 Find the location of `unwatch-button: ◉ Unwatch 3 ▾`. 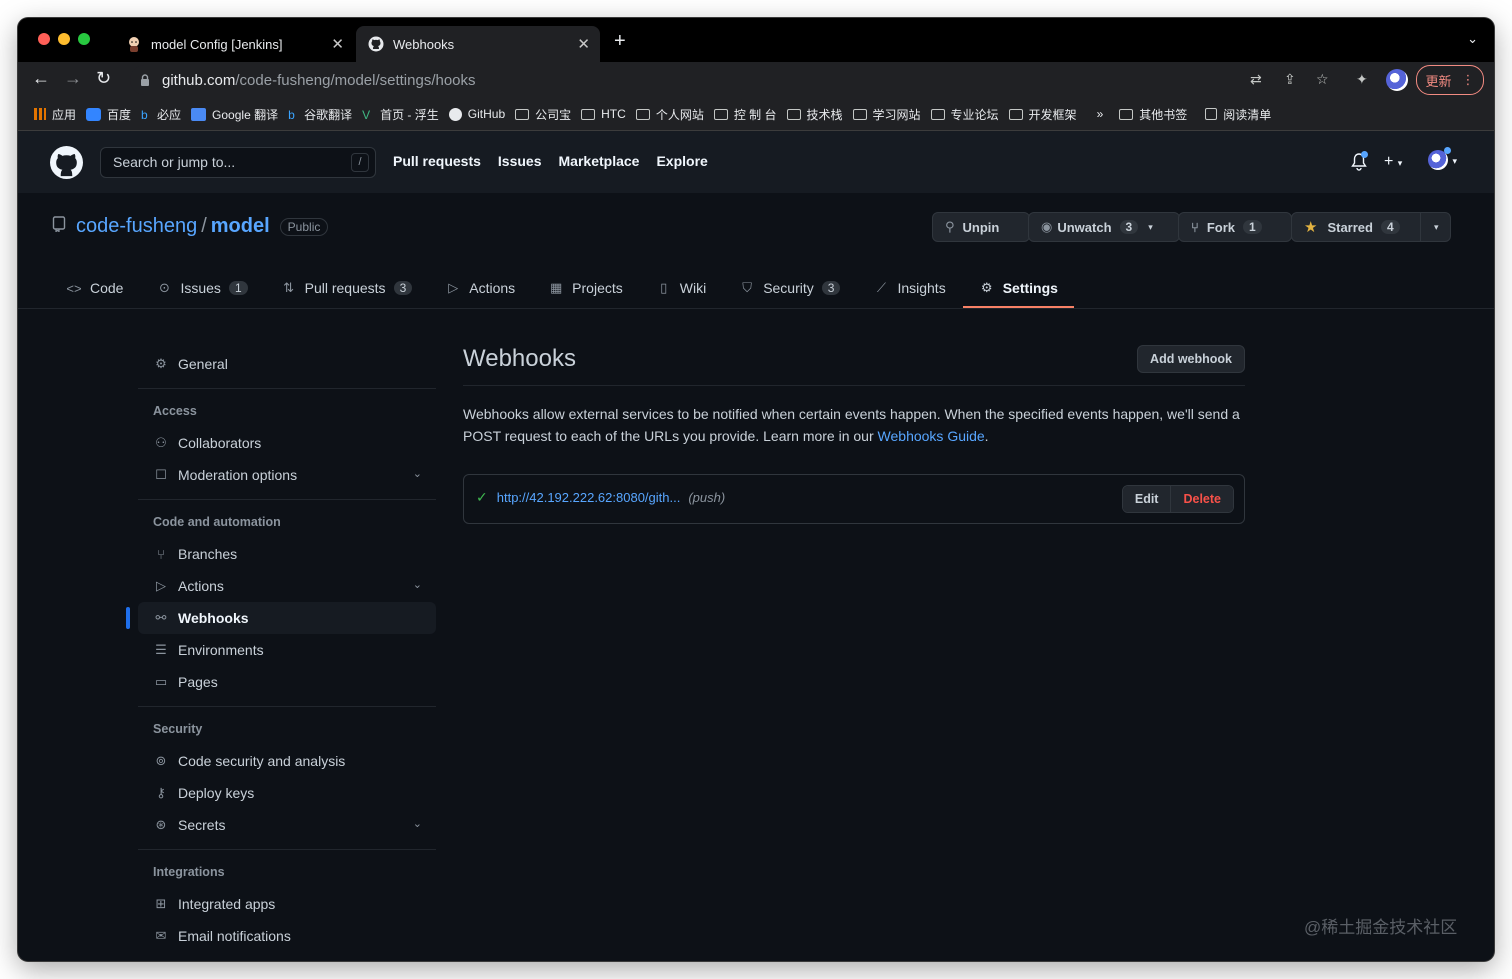

unwatch-button: ◉ Unwatch 3 ▾ is located at coordinates (1104, 227).